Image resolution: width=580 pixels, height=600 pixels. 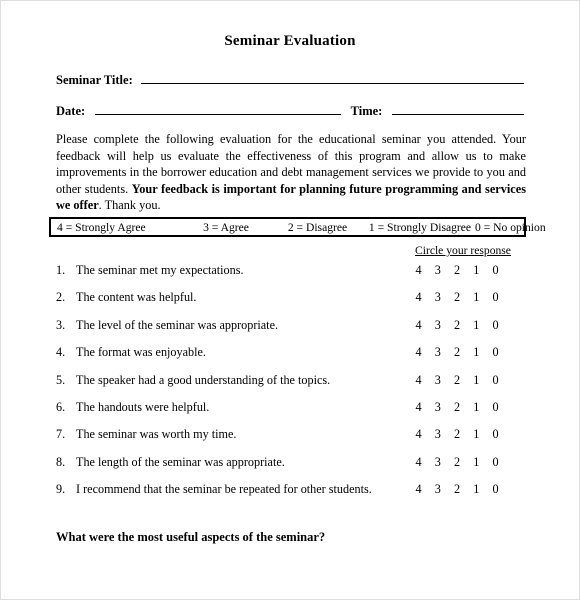 I want to click on scale-item-3: 3 = Agree, so click(x=226, y=227).